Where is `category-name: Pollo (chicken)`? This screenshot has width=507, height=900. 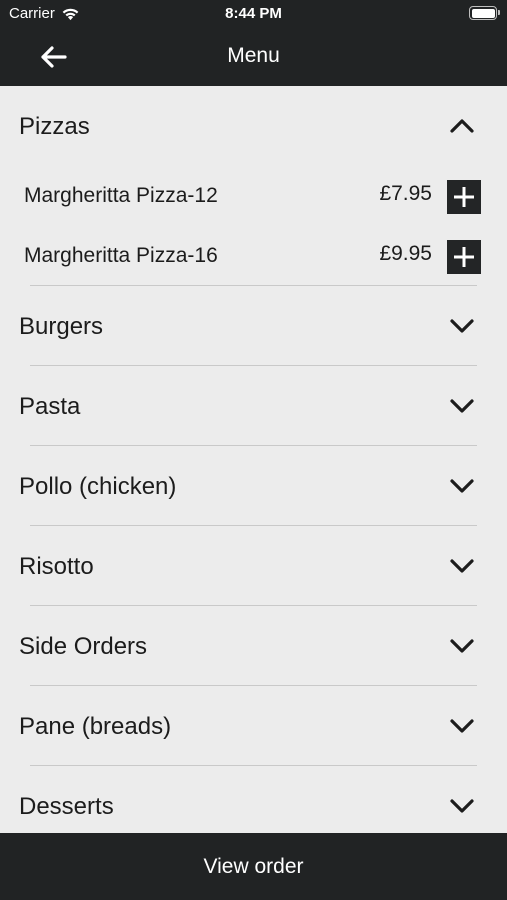
category-name: Pollo (chicken) is located at coordinates (98, 486).